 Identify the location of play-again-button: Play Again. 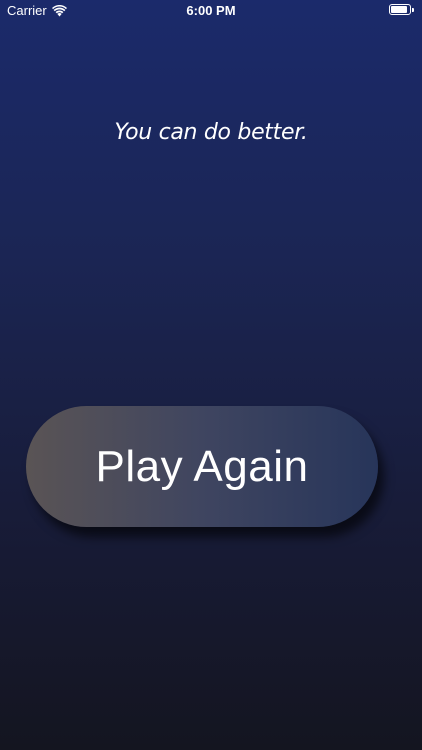
(202, 466).